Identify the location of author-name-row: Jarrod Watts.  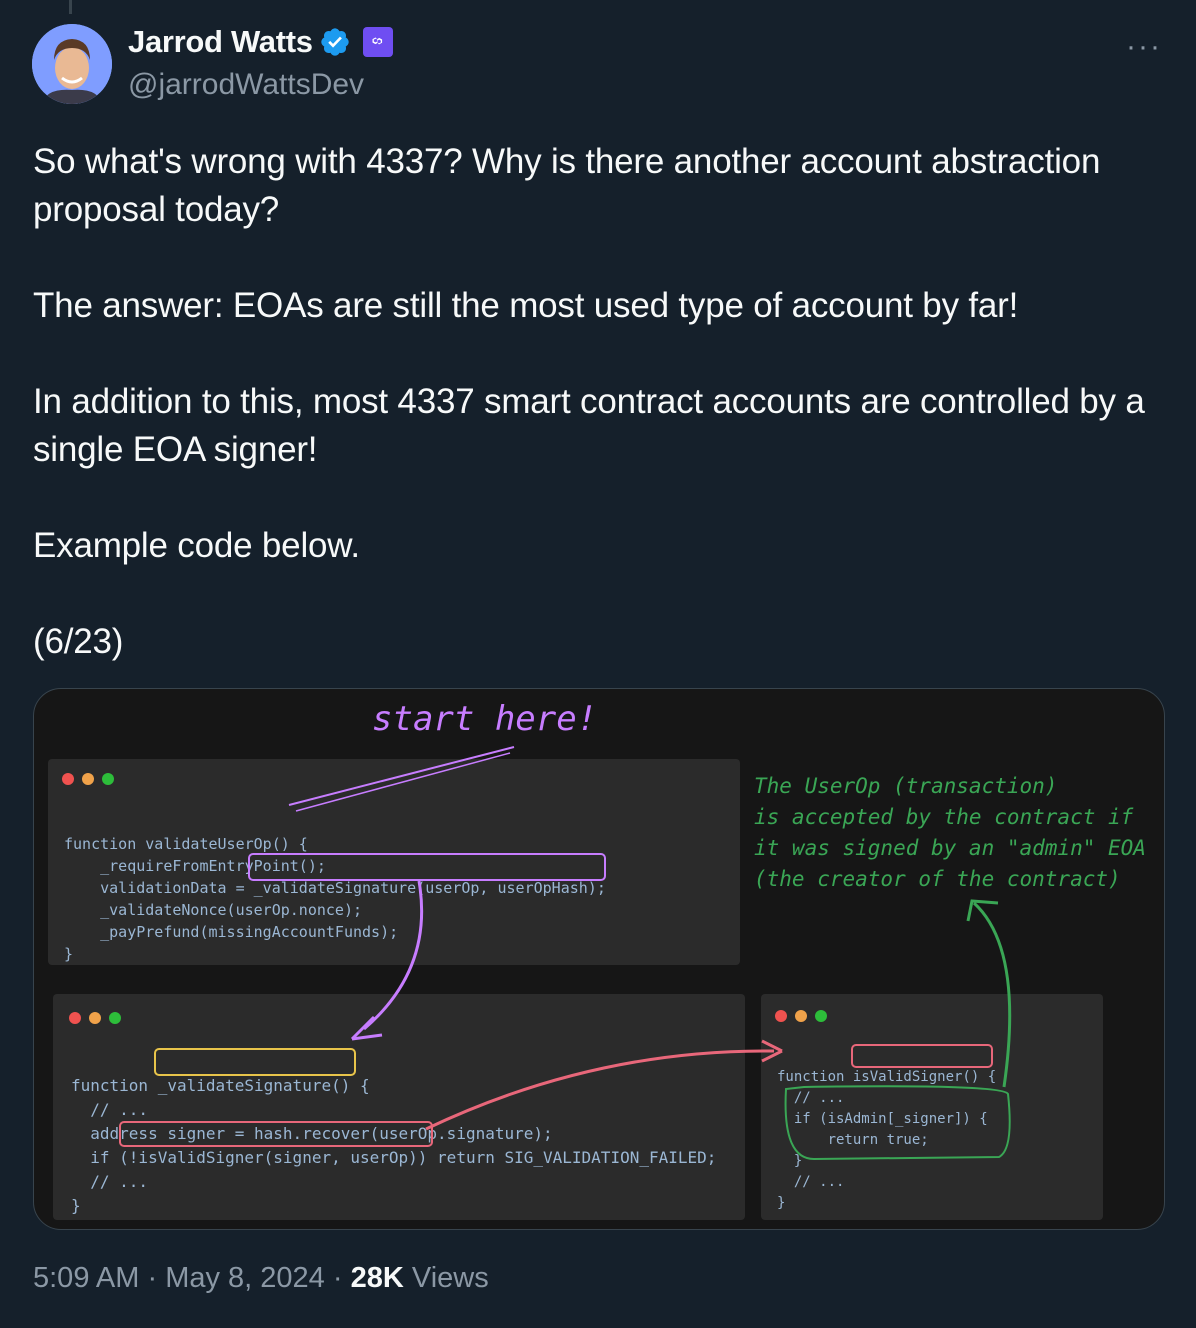
(260, 42).